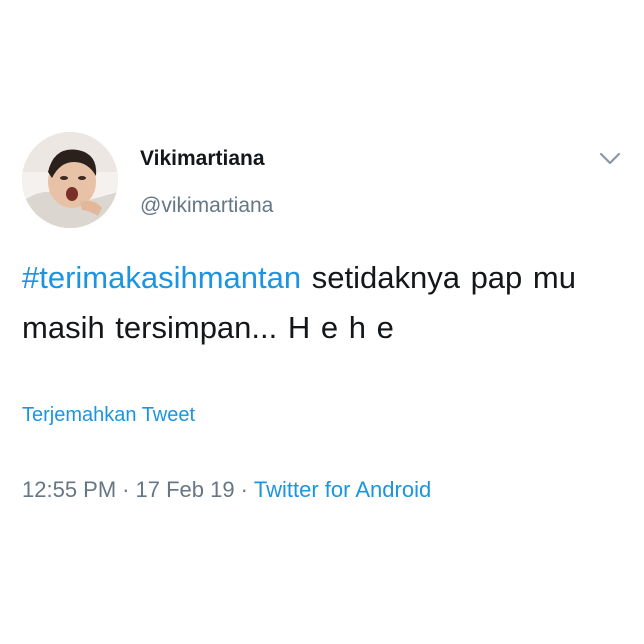 The height and width of the screenshot is (644, 644). Describe the element at coordinates (161, 277) in the screenshot. I see `hashtag-link: #terimakasihmantan` at that location.